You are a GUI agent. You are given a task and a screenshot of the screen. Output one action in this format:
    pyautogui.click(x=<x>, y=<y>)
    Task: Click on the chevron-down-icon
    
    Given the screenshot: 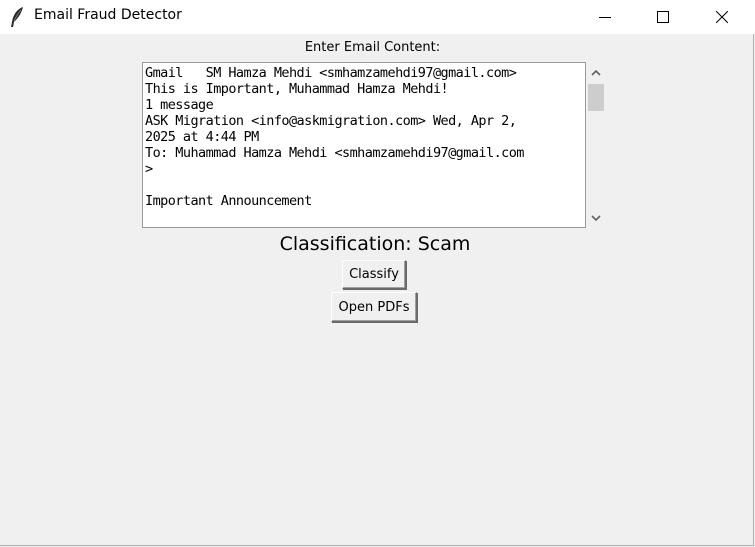 What is the action you would take?
    pyautogui.click(x=596, y=218)
    